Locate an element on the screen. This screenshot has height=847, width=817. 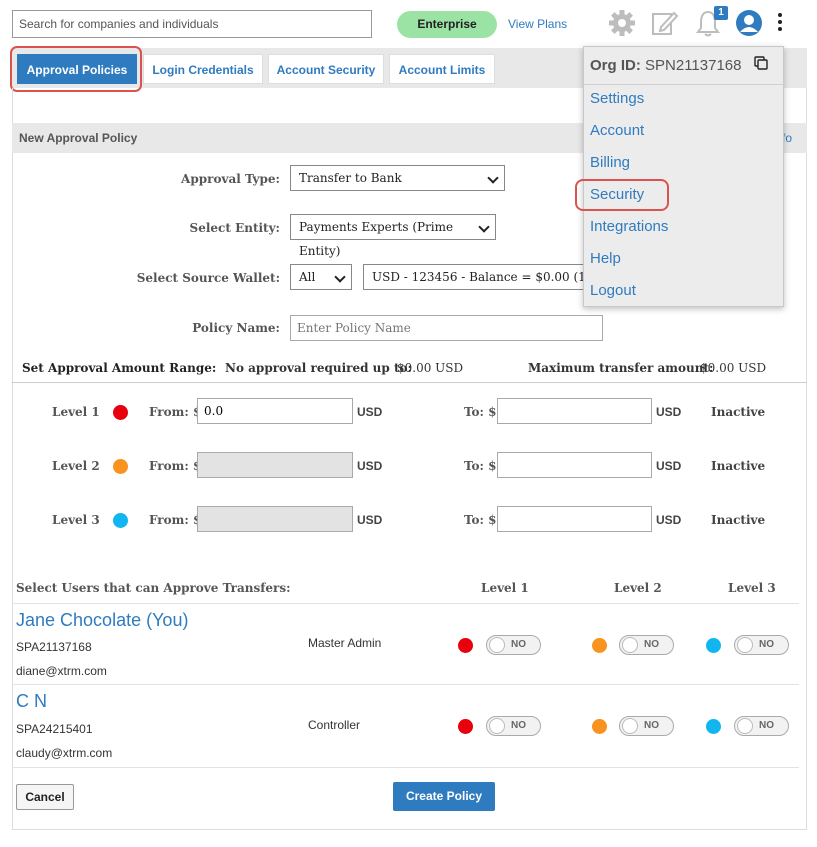
user-1-level-3-toggle: NO is located at coordinates (761, 645).